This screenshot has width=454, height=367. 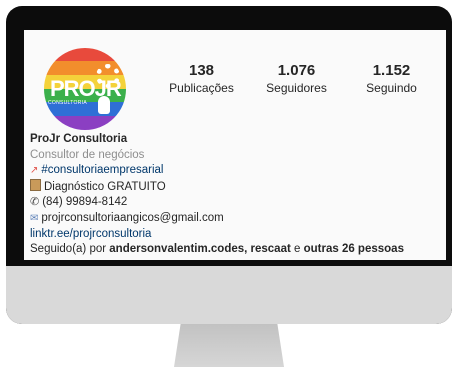 What do you see at coordinates (35, 202) in the screenshot?
I see `phone-icon: ✆` at bounding box center [35, 202].